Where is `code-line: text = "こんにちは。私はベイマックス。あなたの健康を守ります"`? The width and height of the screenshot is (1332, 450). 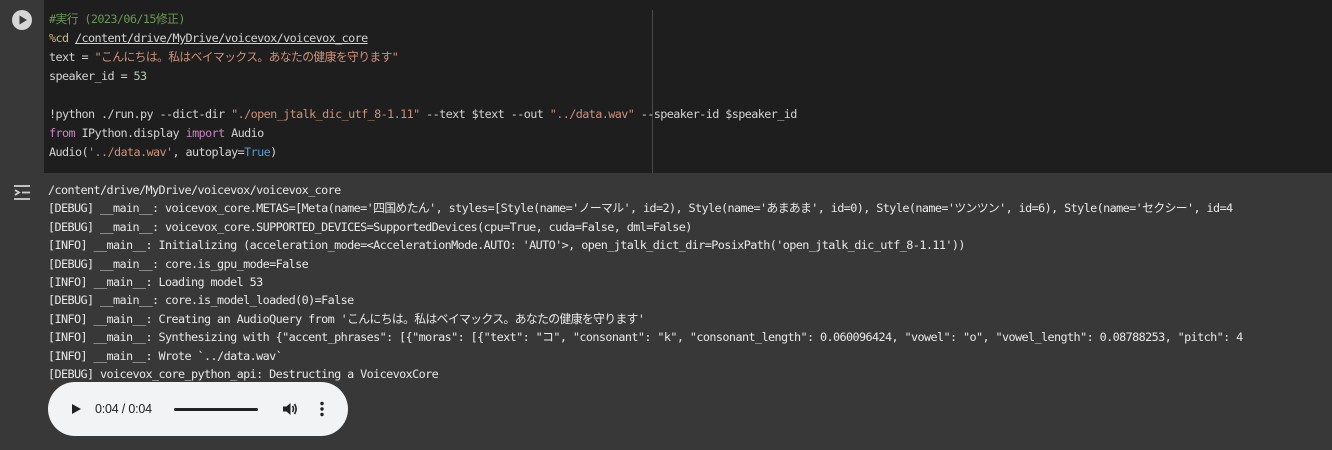
code-line: text = "こんにちは。私はベイマックス。あなたの健康を守ります" is located at coordinates (669, 57).